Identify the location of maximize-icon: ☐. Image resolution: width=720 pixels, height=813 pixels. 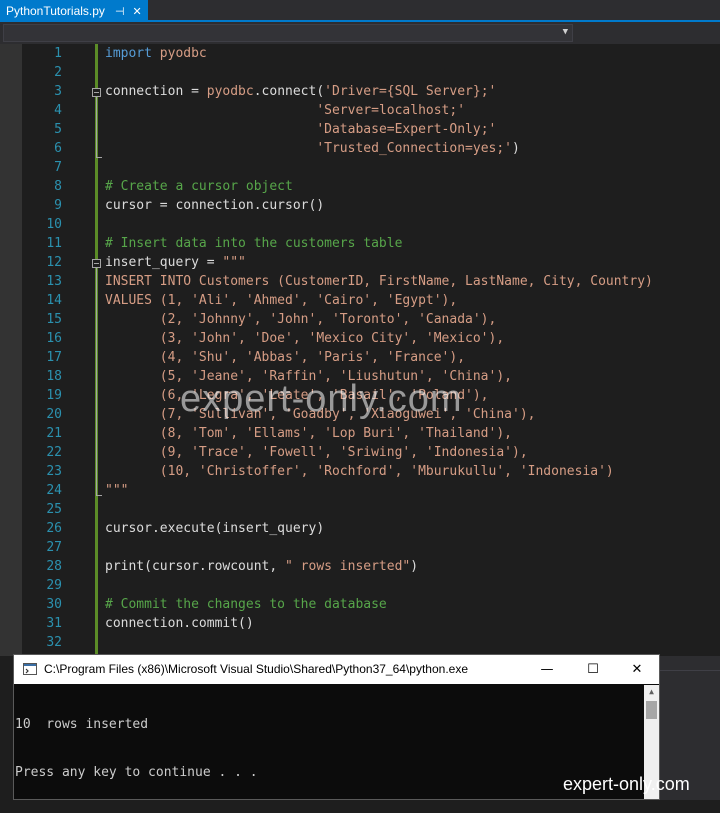
(593, 669).